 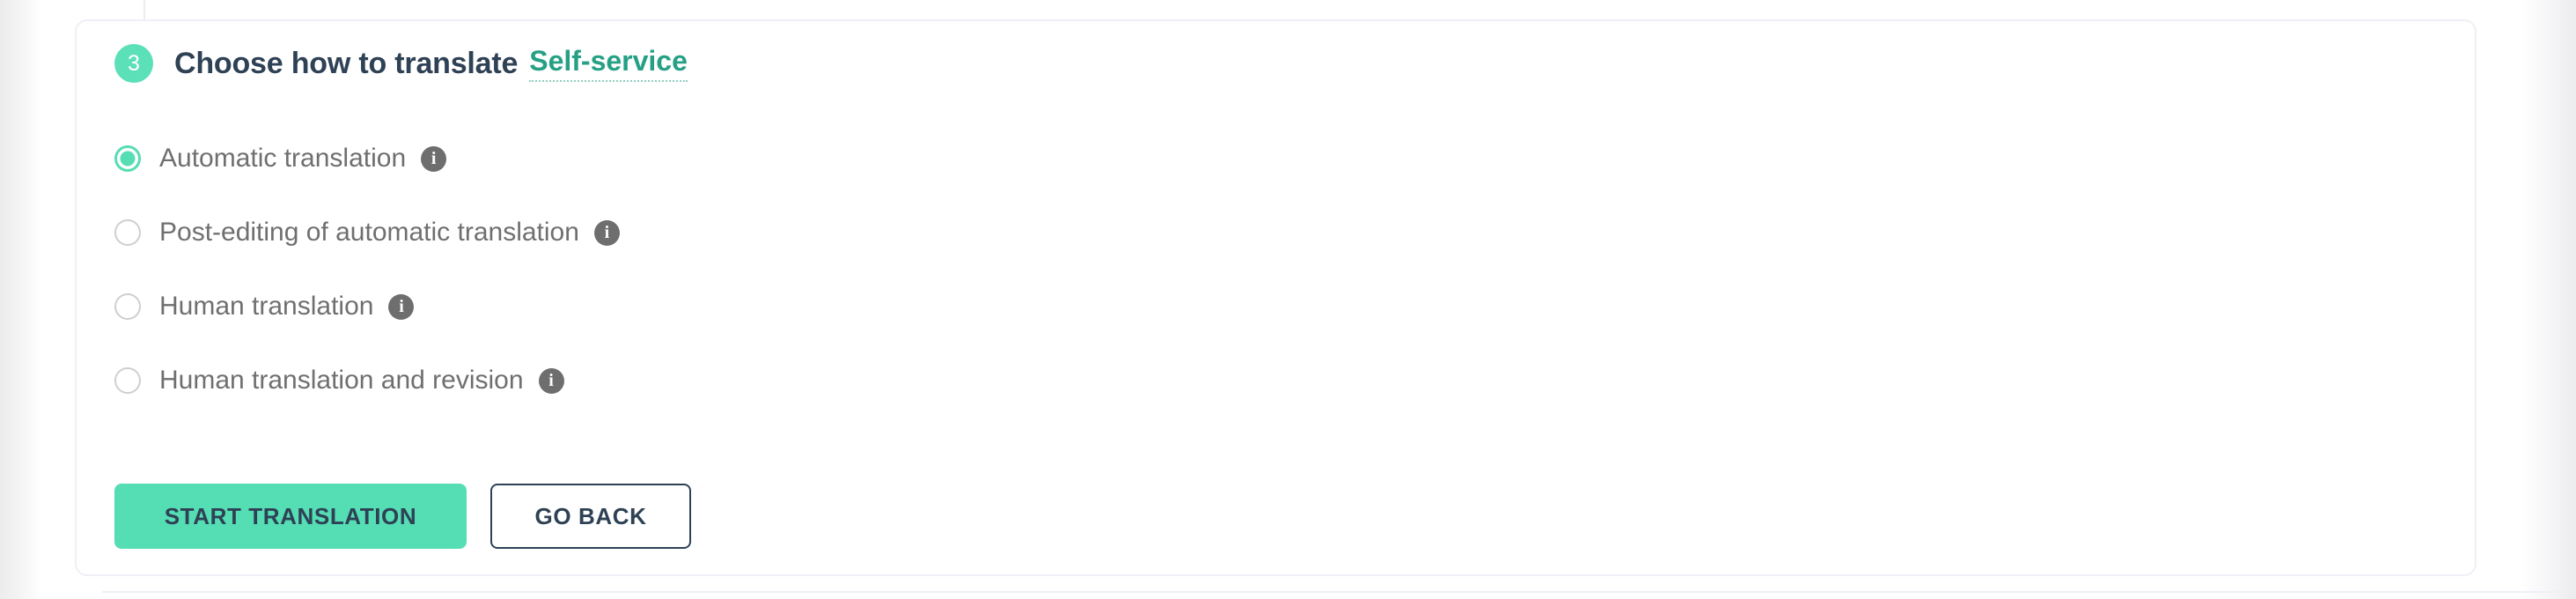 I want to click on go-back-button: GO BACK, so click(x=591, y=516).